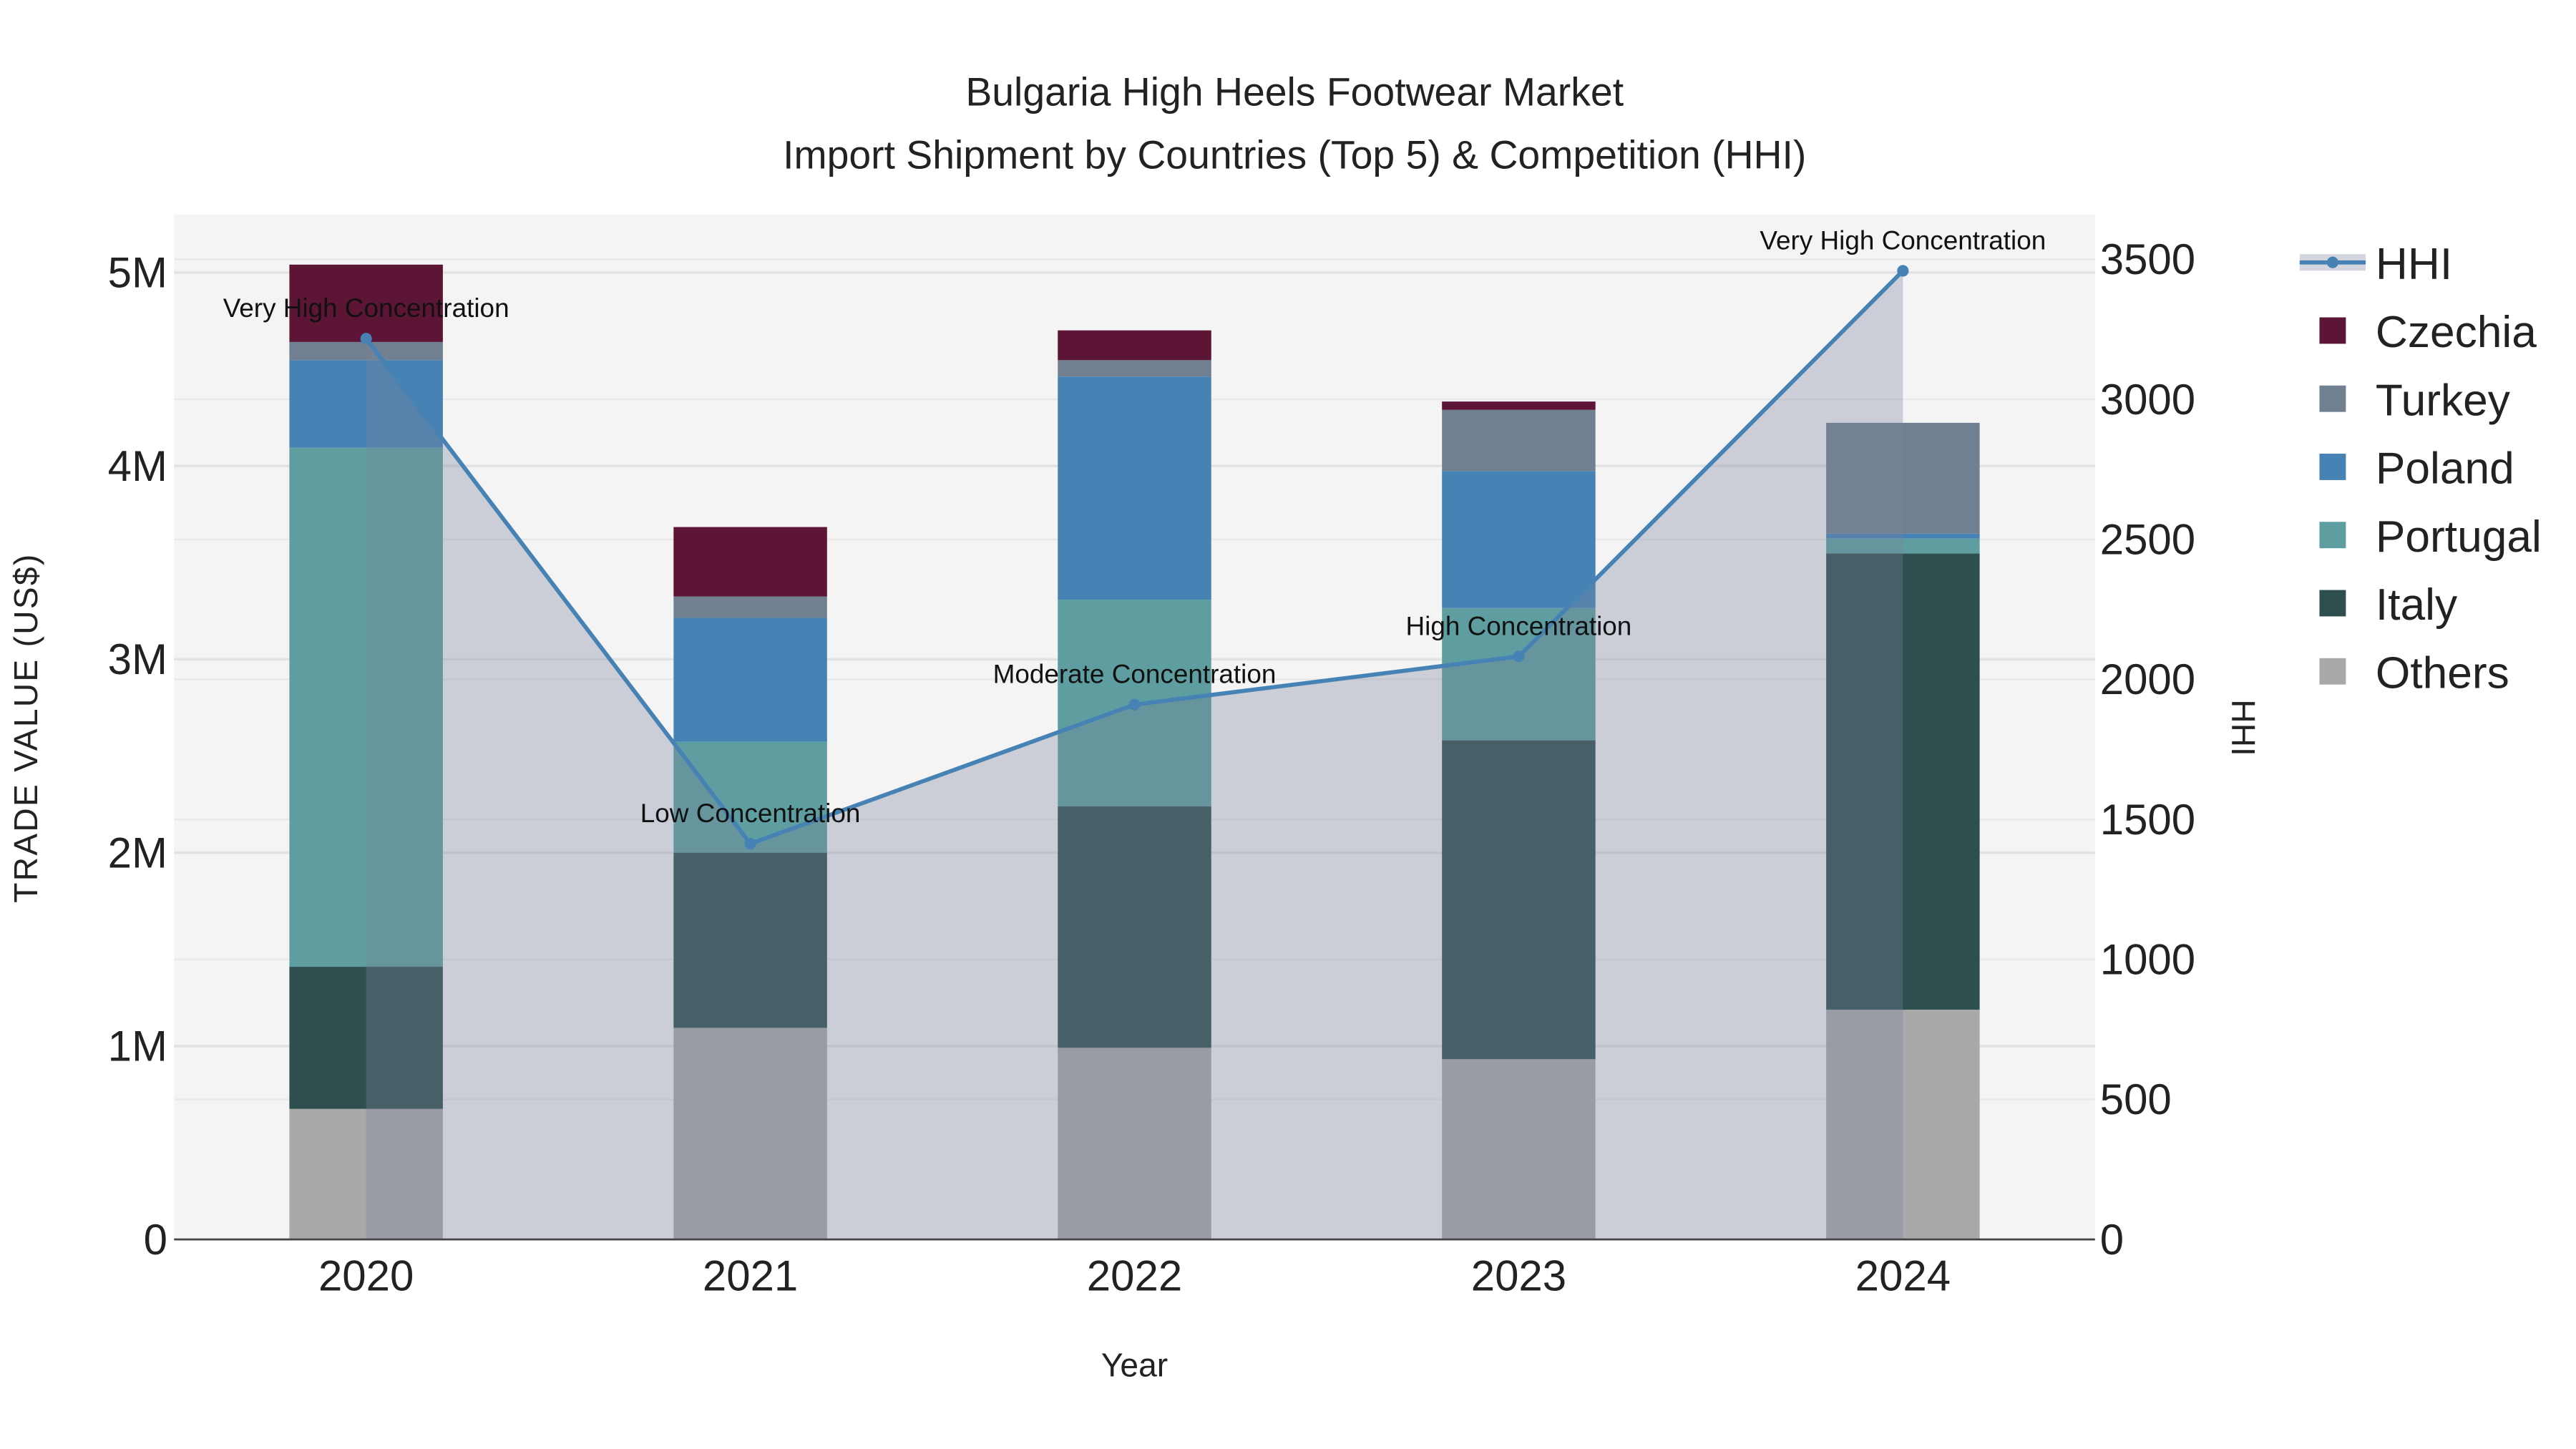 The width and height of the screenshot is (2576, 1449). What do you see at coordinates (1519, 440) in the screenshot?
I see `bar-turkey-2023` at bounding box center [1519, 440].